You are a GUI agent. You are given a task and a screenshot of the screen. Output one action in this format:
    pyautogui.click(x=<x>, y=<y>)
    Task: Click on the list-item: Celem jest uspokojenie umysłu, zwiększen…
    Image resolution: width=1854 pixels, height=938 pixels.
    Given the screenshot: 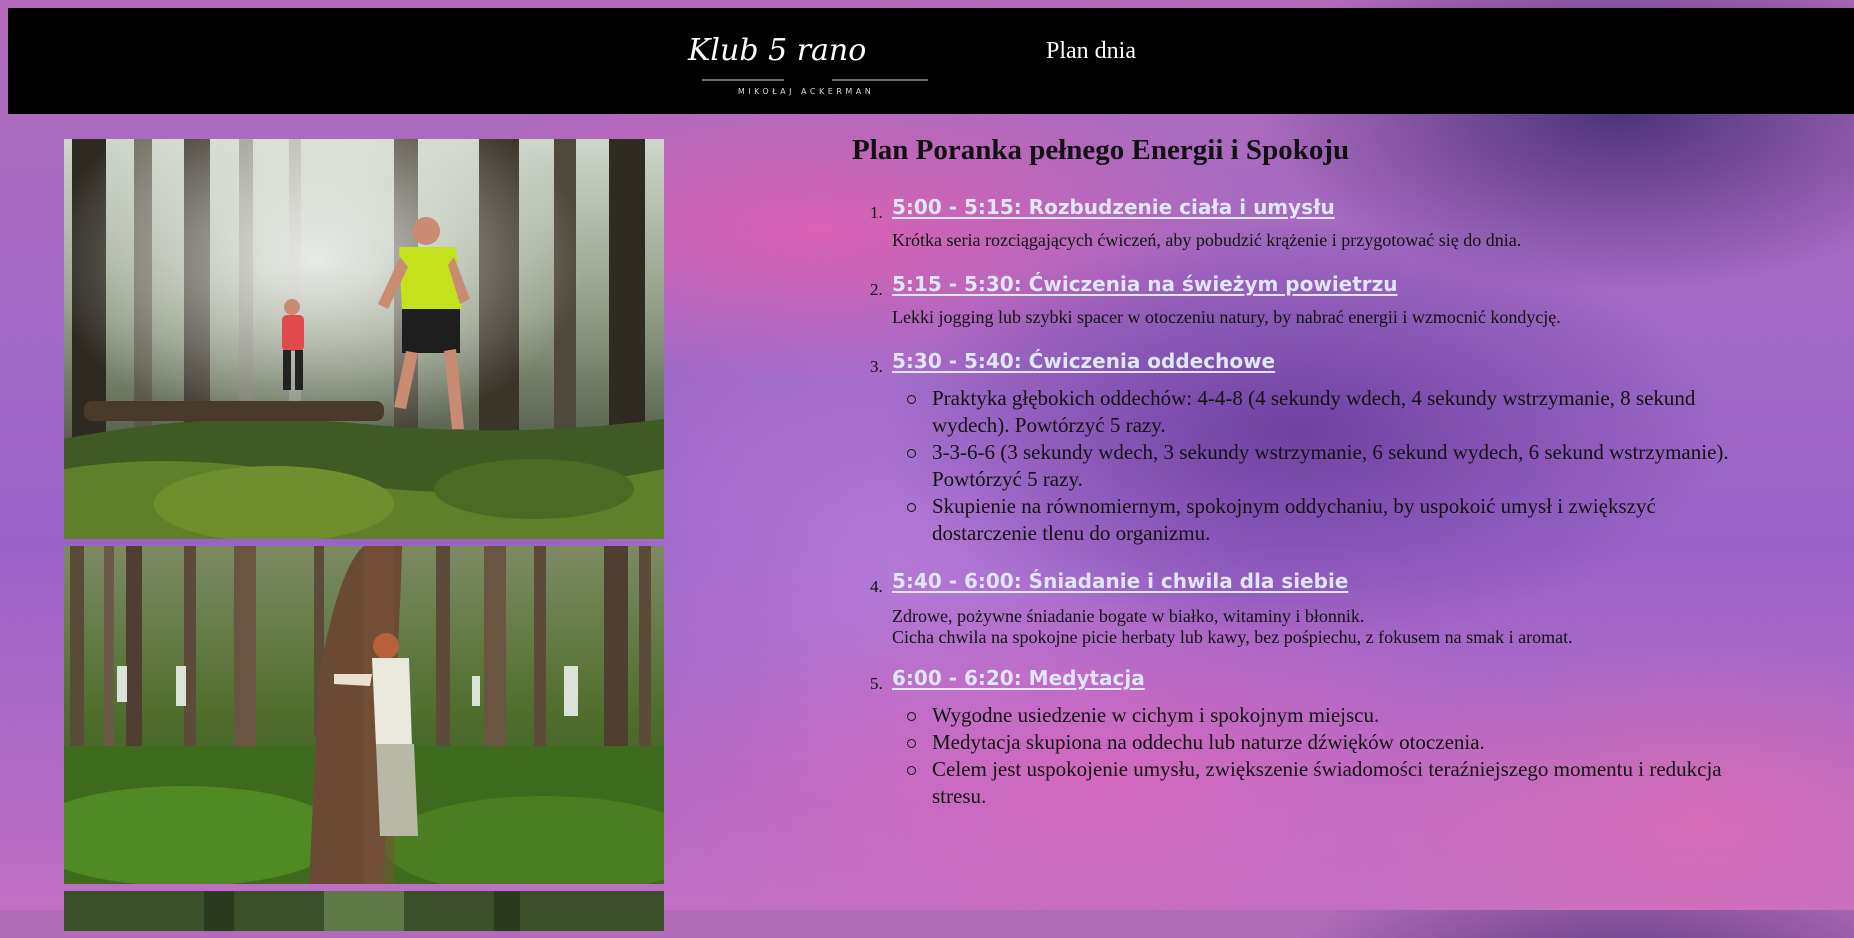 What is the action you would take?
    pyautogui.click(x=1322, y=783)
    